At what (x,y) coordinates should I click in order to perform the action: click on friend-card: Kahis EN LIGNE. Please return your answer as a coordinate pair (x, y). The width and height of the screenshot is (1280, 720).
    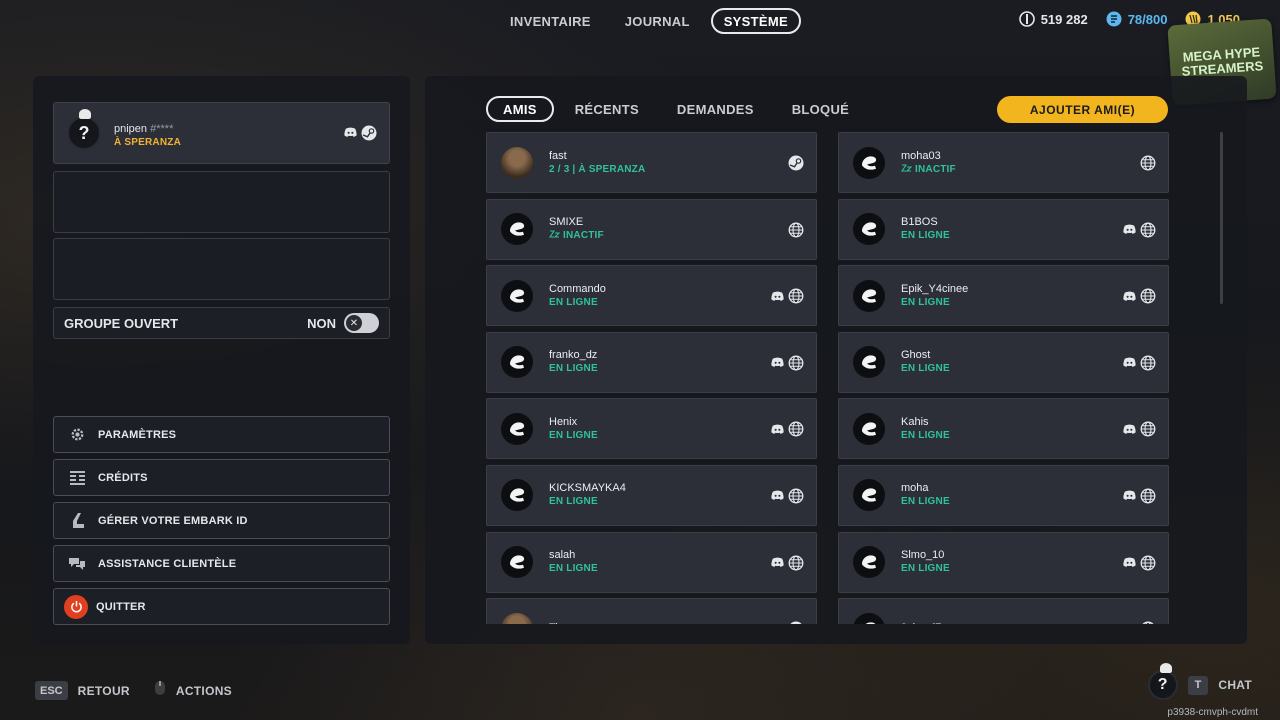
    Looking at the image, I should click on (1003, 429).